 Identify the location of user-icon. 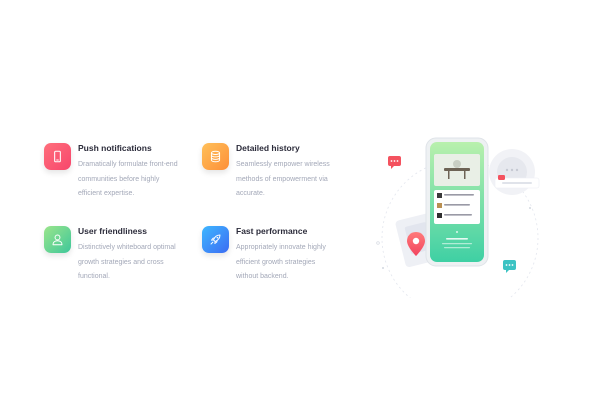
(57, 240).